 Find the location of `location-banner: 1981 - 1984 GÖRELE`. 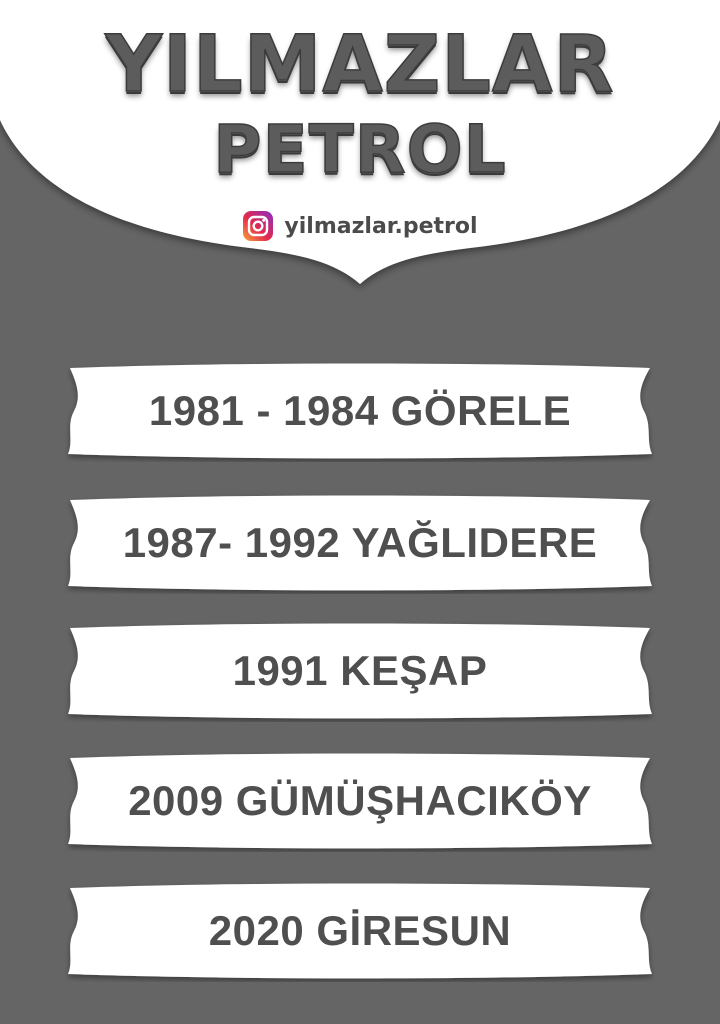

location-banner: 1981 - 1984 GÖRELE is located at coordinates (360, 411).